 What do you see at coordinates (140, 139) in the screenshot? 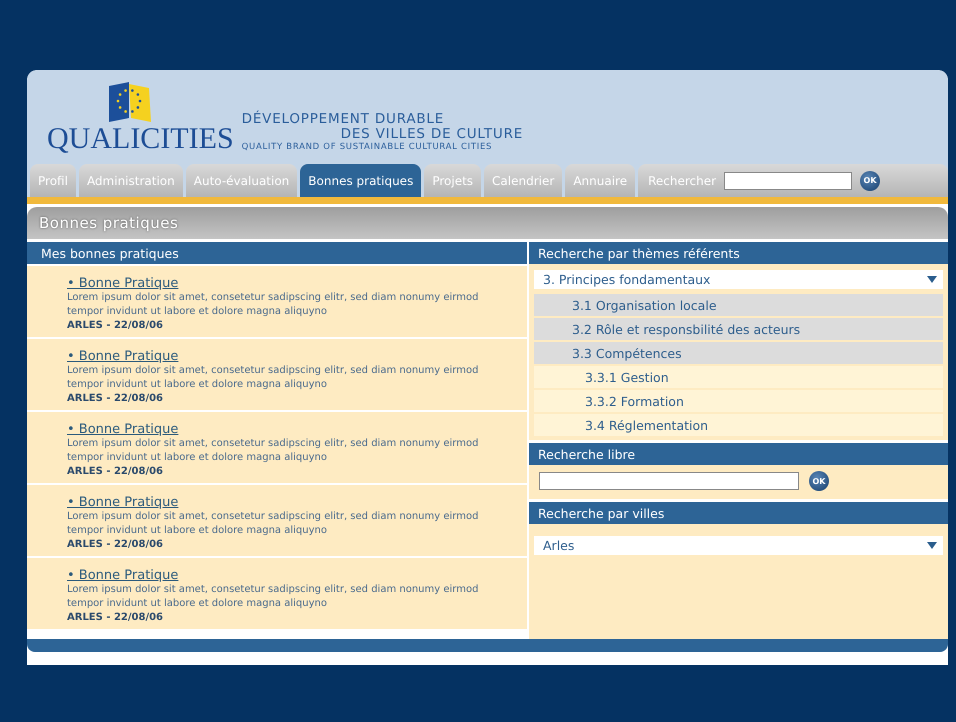
I see `logo-text: QUALICITIES` at bounding box center [140, 139].